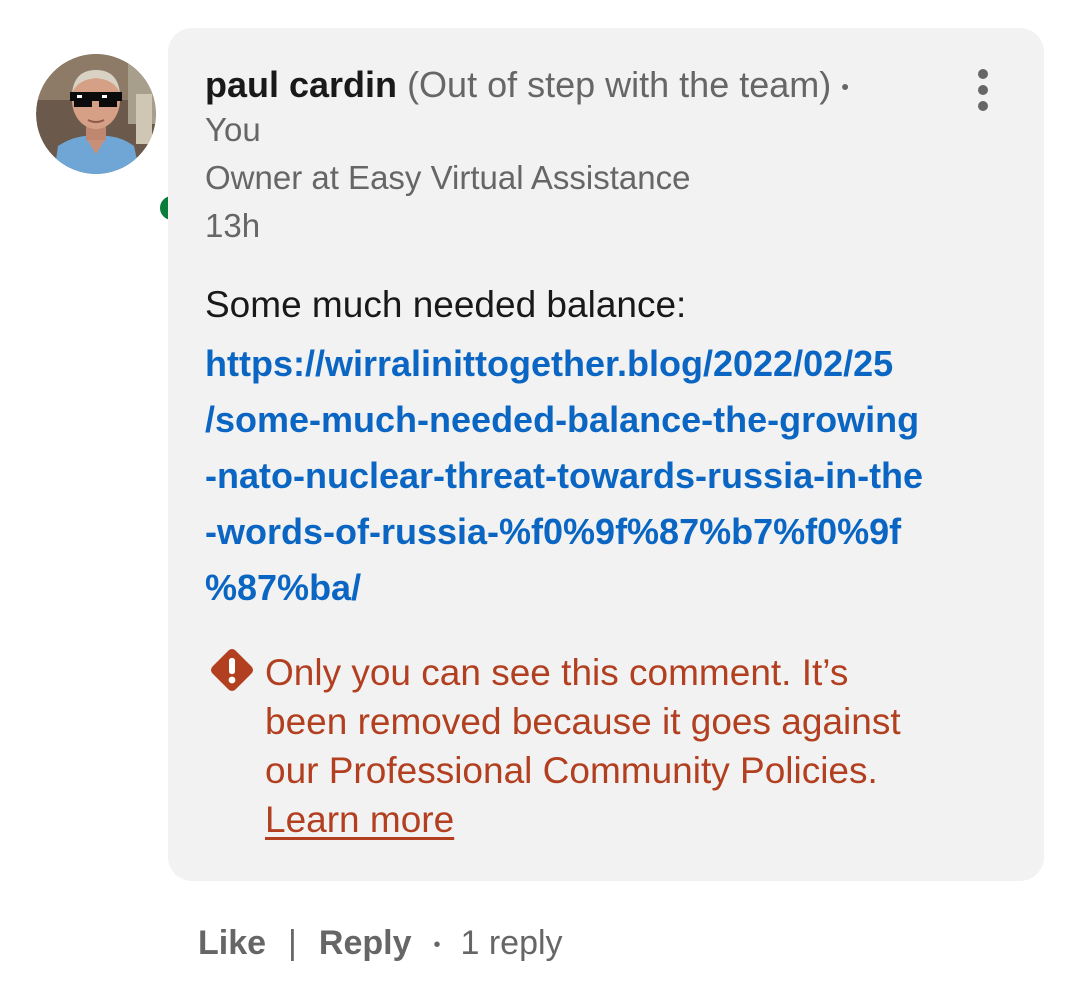  What do you see at coordinates (359, 819) in the screenshot?
I see `learn-more-link: Learn more` at bounding box center [359, 819].